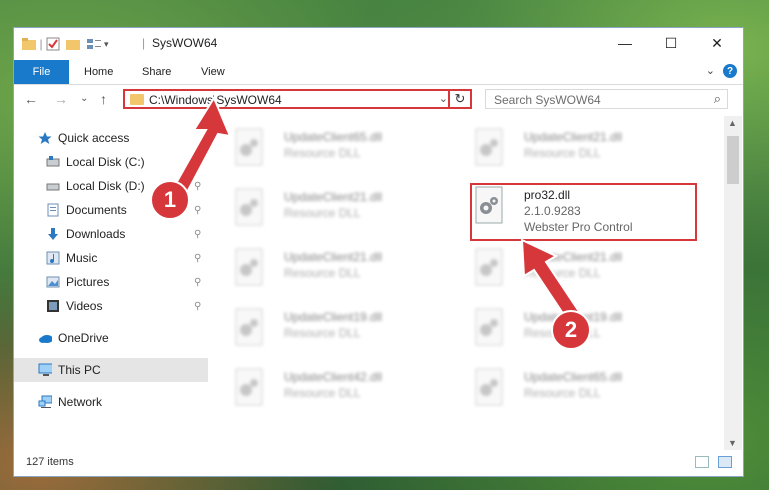 This screenshot has height=490, width=769. I want to click on tiles-view-icon, so click(725, 462).